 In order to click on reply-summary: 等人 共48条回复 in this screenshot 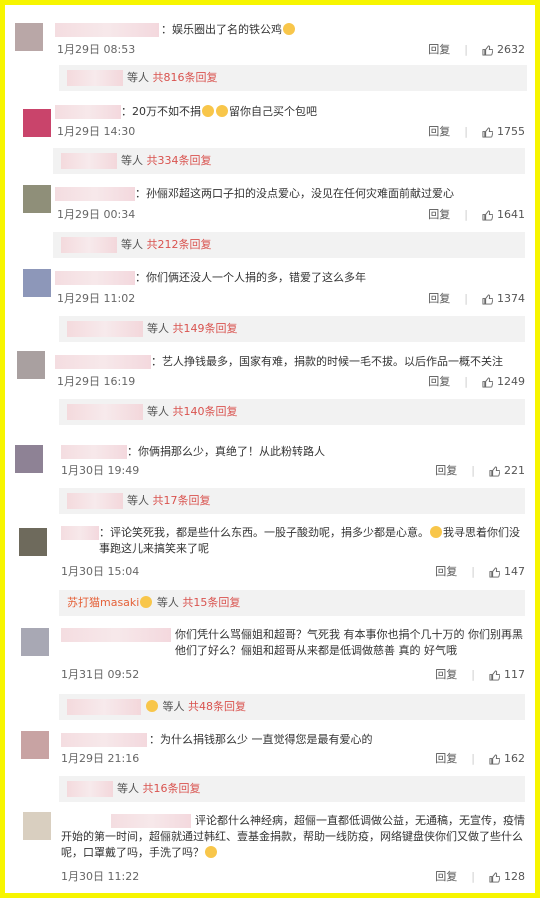, I will do `click(292, 707)`.